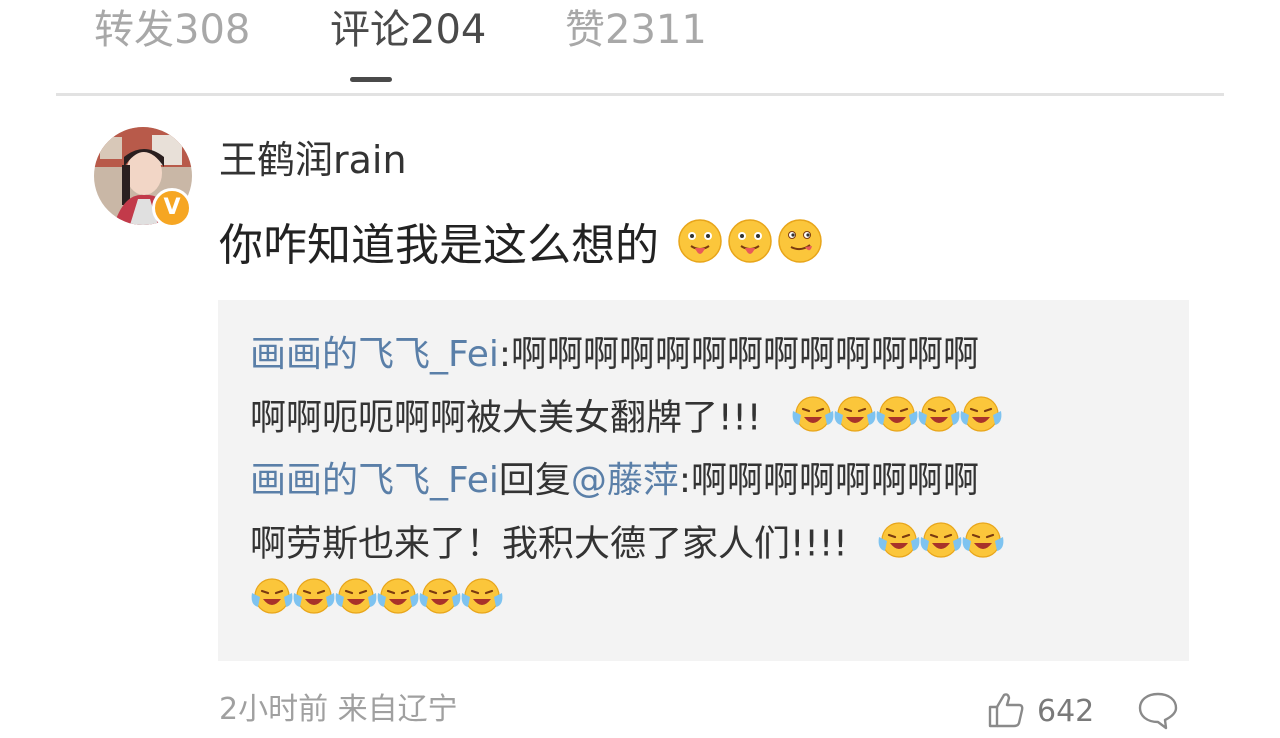 The width and height of the screenshot is (1280, 738). Describe the element at coordinates (829, 480) in the screenshot. I see `reply-text: :啊啊啊啊啊啊啊啊` at that location.